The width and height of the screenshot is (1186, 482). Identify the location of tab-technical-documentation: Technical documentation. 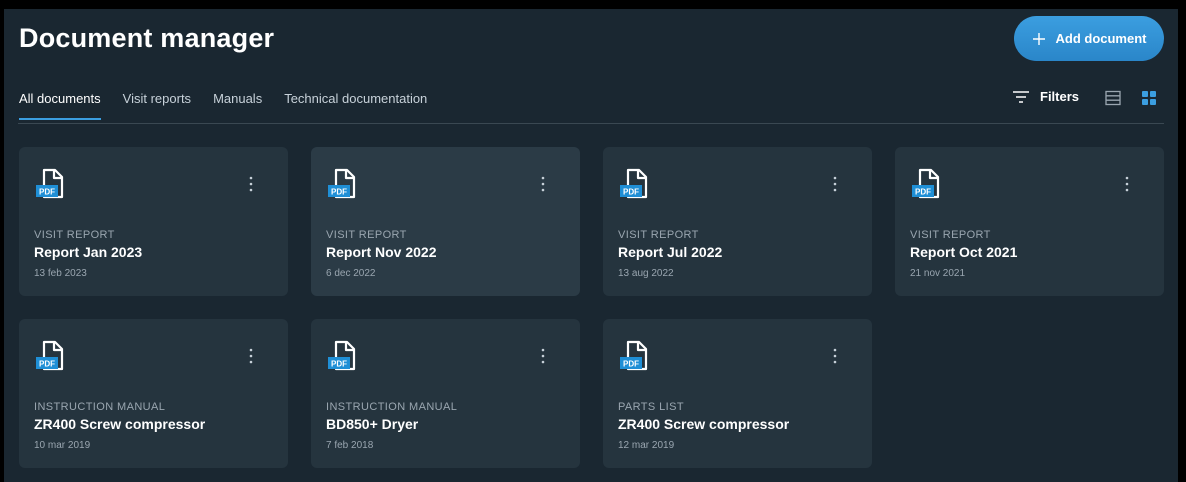
(355, 105).